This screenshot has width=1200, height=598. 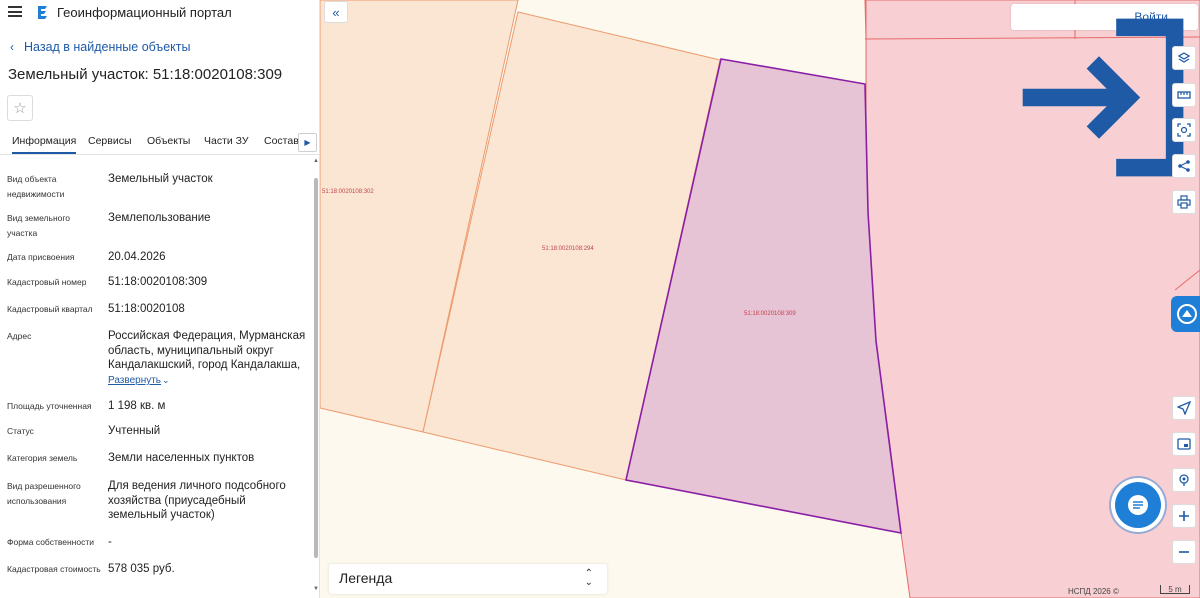 What do you see at coordinates (47, 282) in the screenshot?
I see `info-label: Кадастровый номер` at bounding box center [47, 282].